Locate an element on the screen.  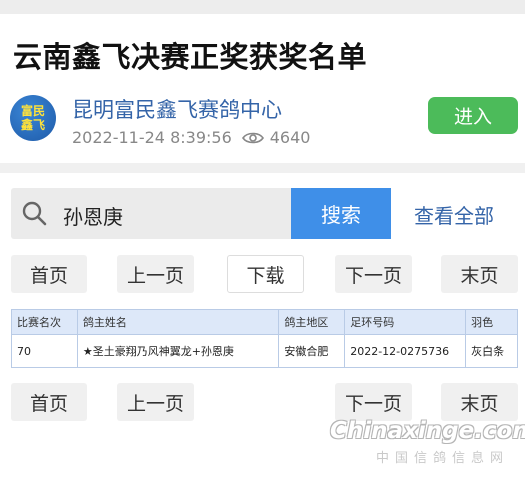
first-page-button: 首页 is located at coordinates (49, 274).